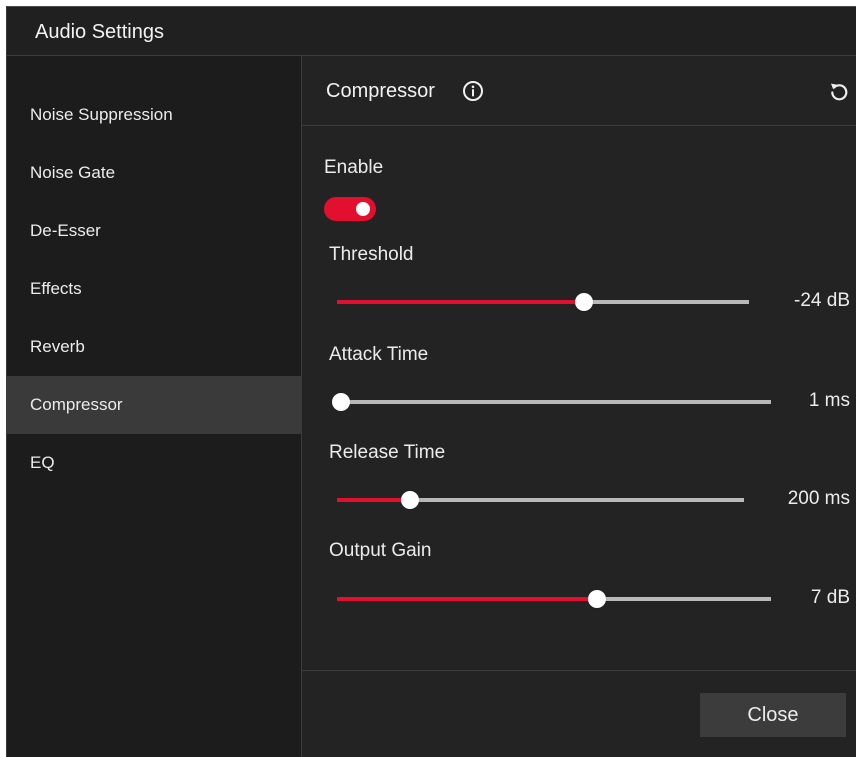 This screenshot has height=757, width=856. Describe the element at coordinates (597, 599) in the screenshot. I see `output-gain-thumb` at that location.